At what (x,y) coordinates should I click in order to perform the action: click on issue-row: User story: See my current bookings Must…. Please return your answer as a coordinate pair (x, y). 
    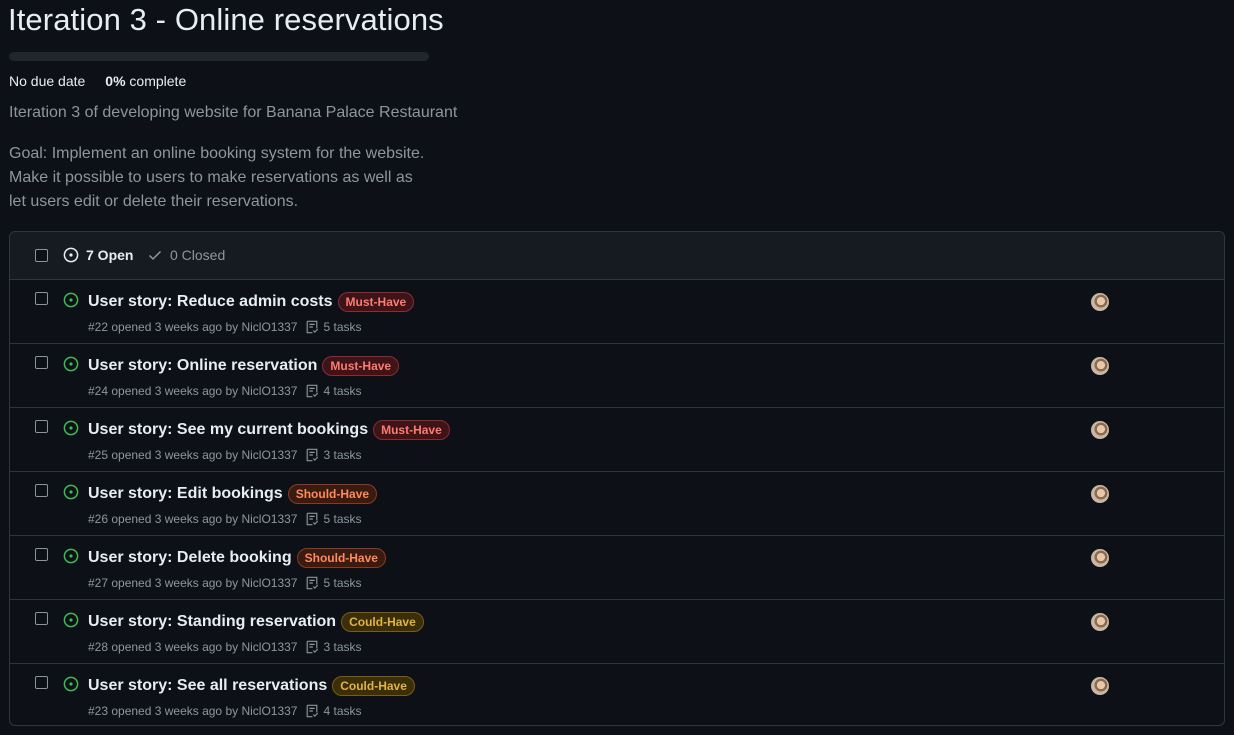
    Looking at the image, I should click on (617, 440).